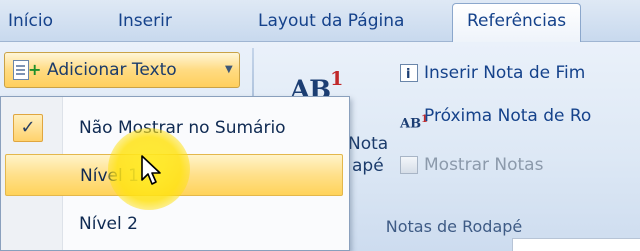  What do you see at coordinates (21, 70) in the screenshot?
I see `add-text-icon` at bounding box center [21, 70].